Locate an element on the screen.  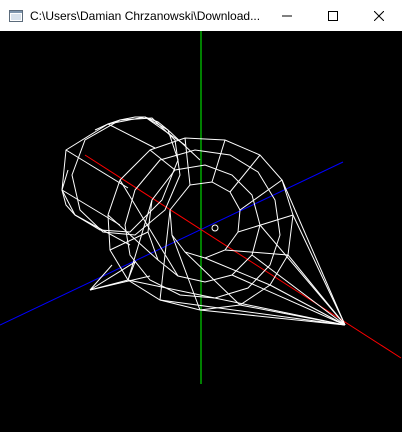
maximize-icon is located at coordinates (333, 15).